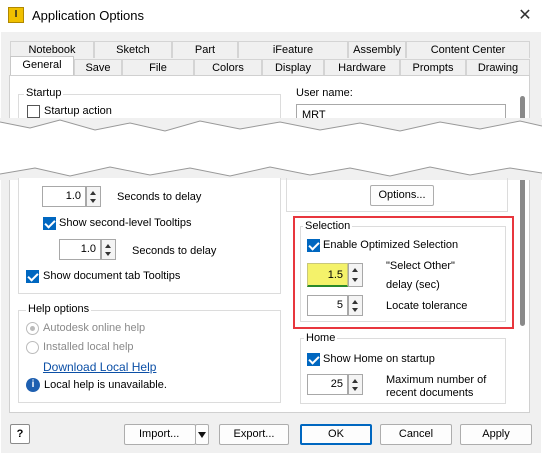 The width and height of the screenshot is (542, 454). I want to click on tab-general: General, so click(42, 66).